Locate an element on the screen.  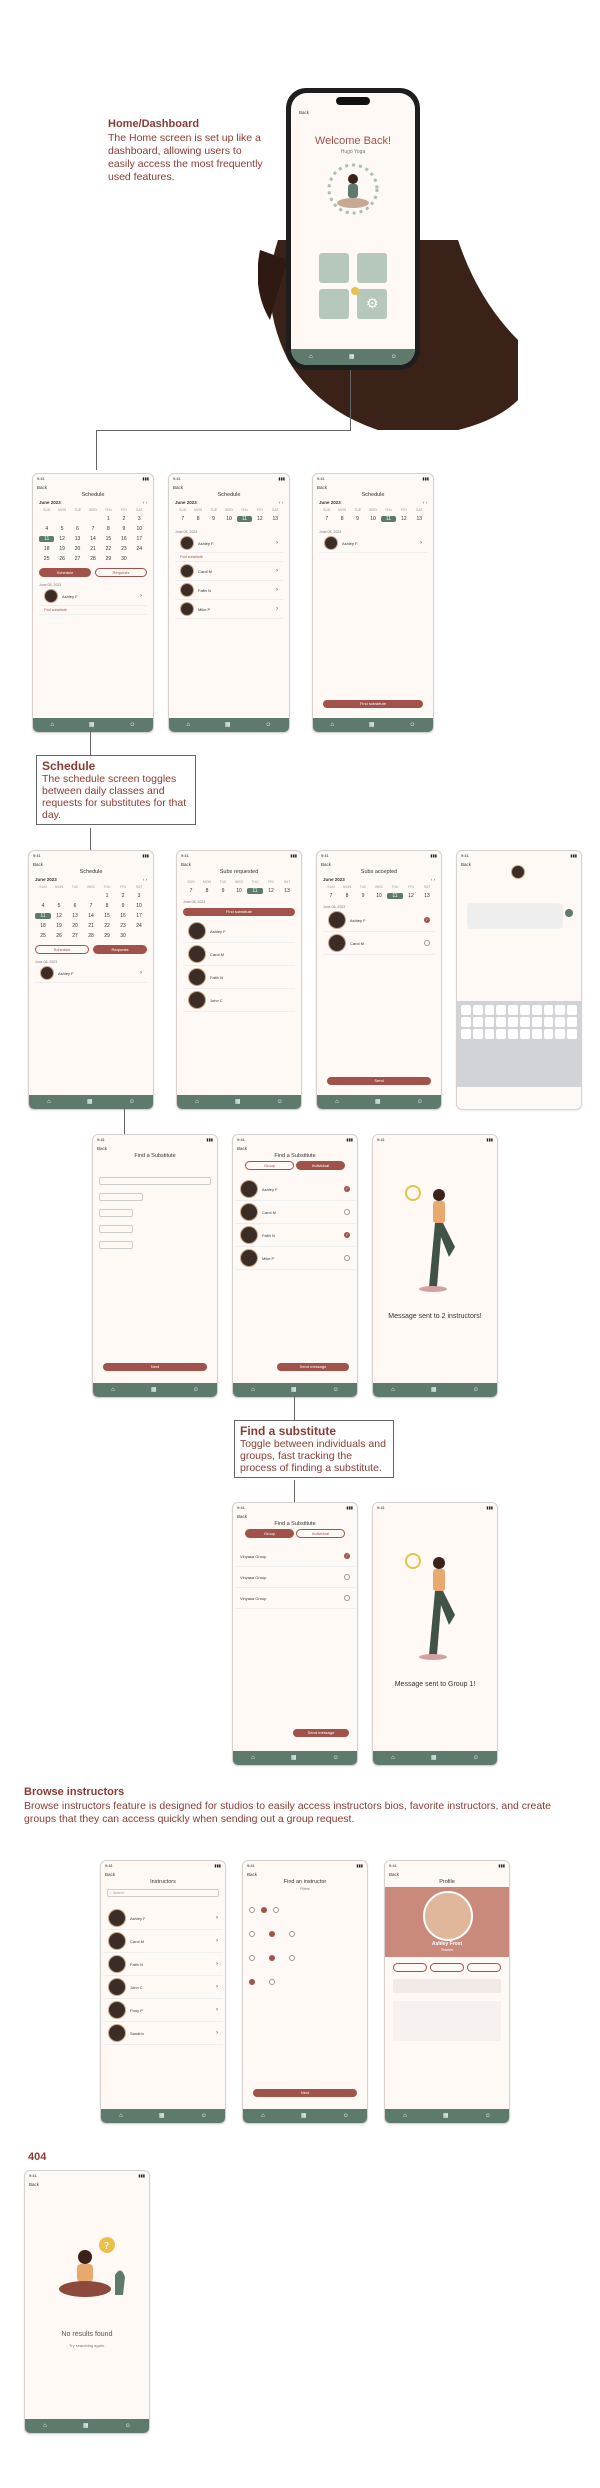
calendar-day: 24 is located at coordinates (139, 926).